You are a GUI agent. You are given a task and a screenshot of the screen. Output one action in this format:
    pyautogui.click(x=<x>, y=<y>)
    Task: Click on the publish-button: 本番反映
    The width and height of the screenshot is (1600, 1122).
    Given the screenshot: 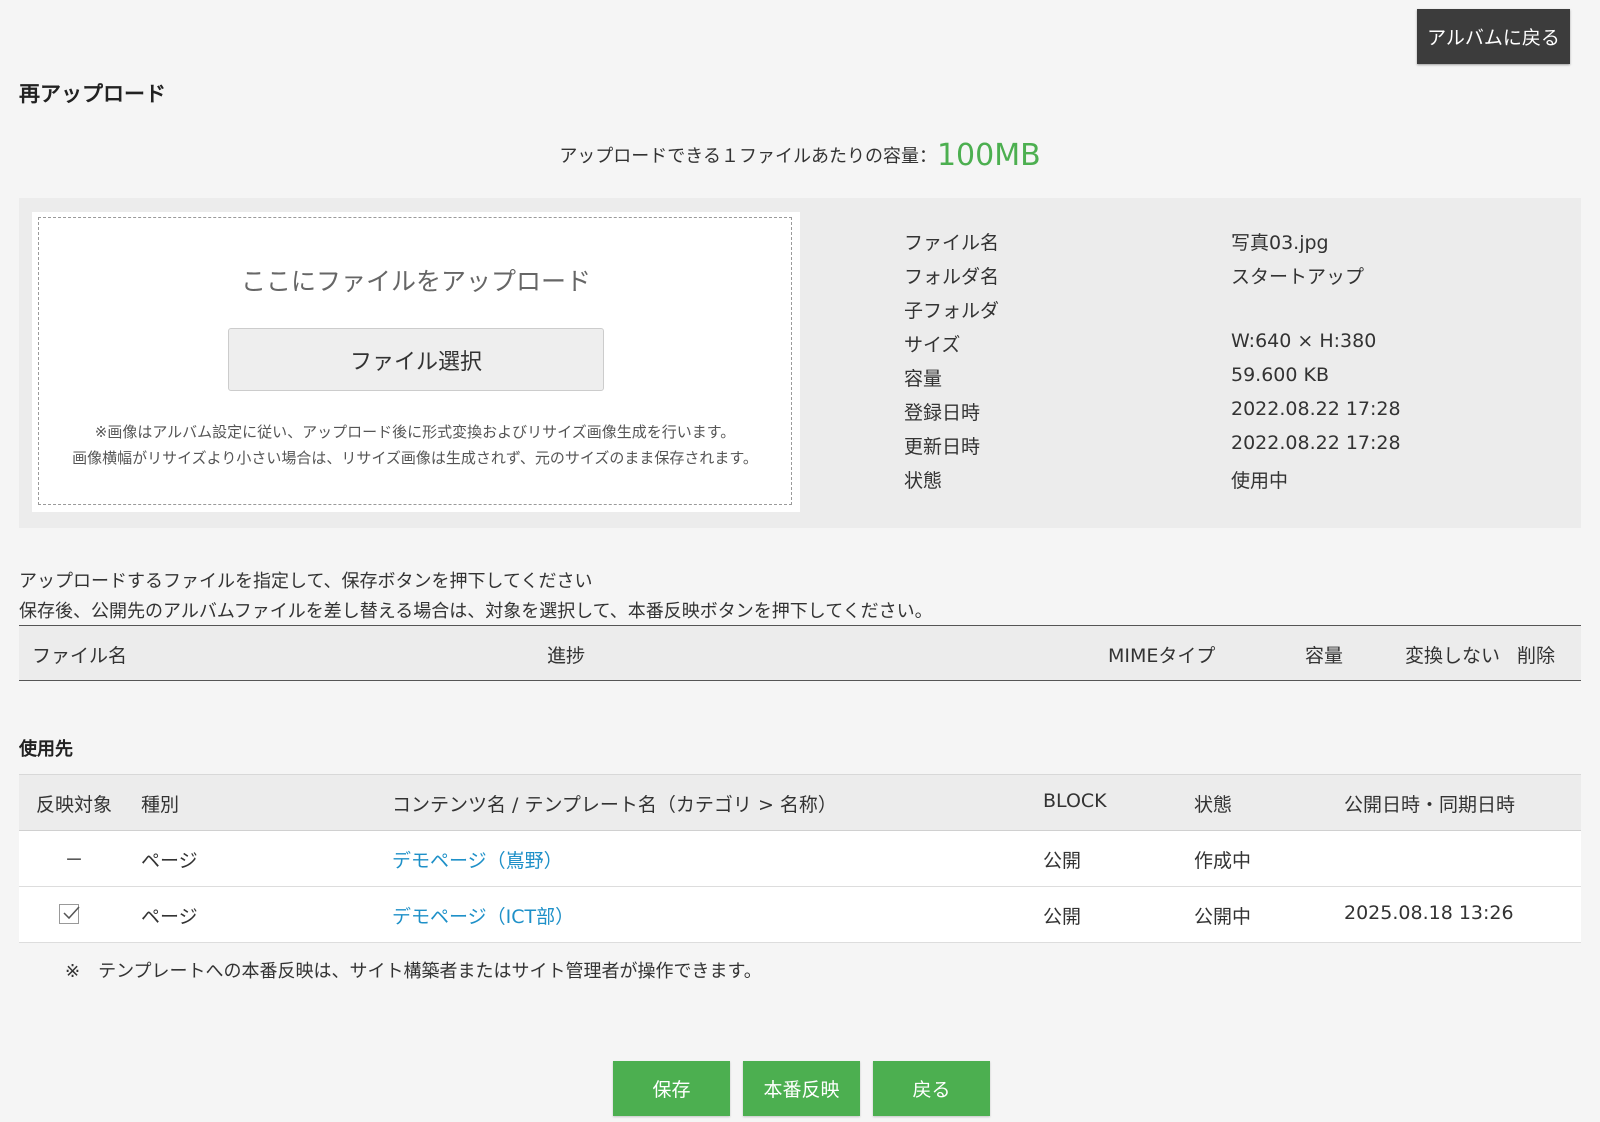 What is the action you would take?
    pyautogui.click(x=801, y=1088)
    